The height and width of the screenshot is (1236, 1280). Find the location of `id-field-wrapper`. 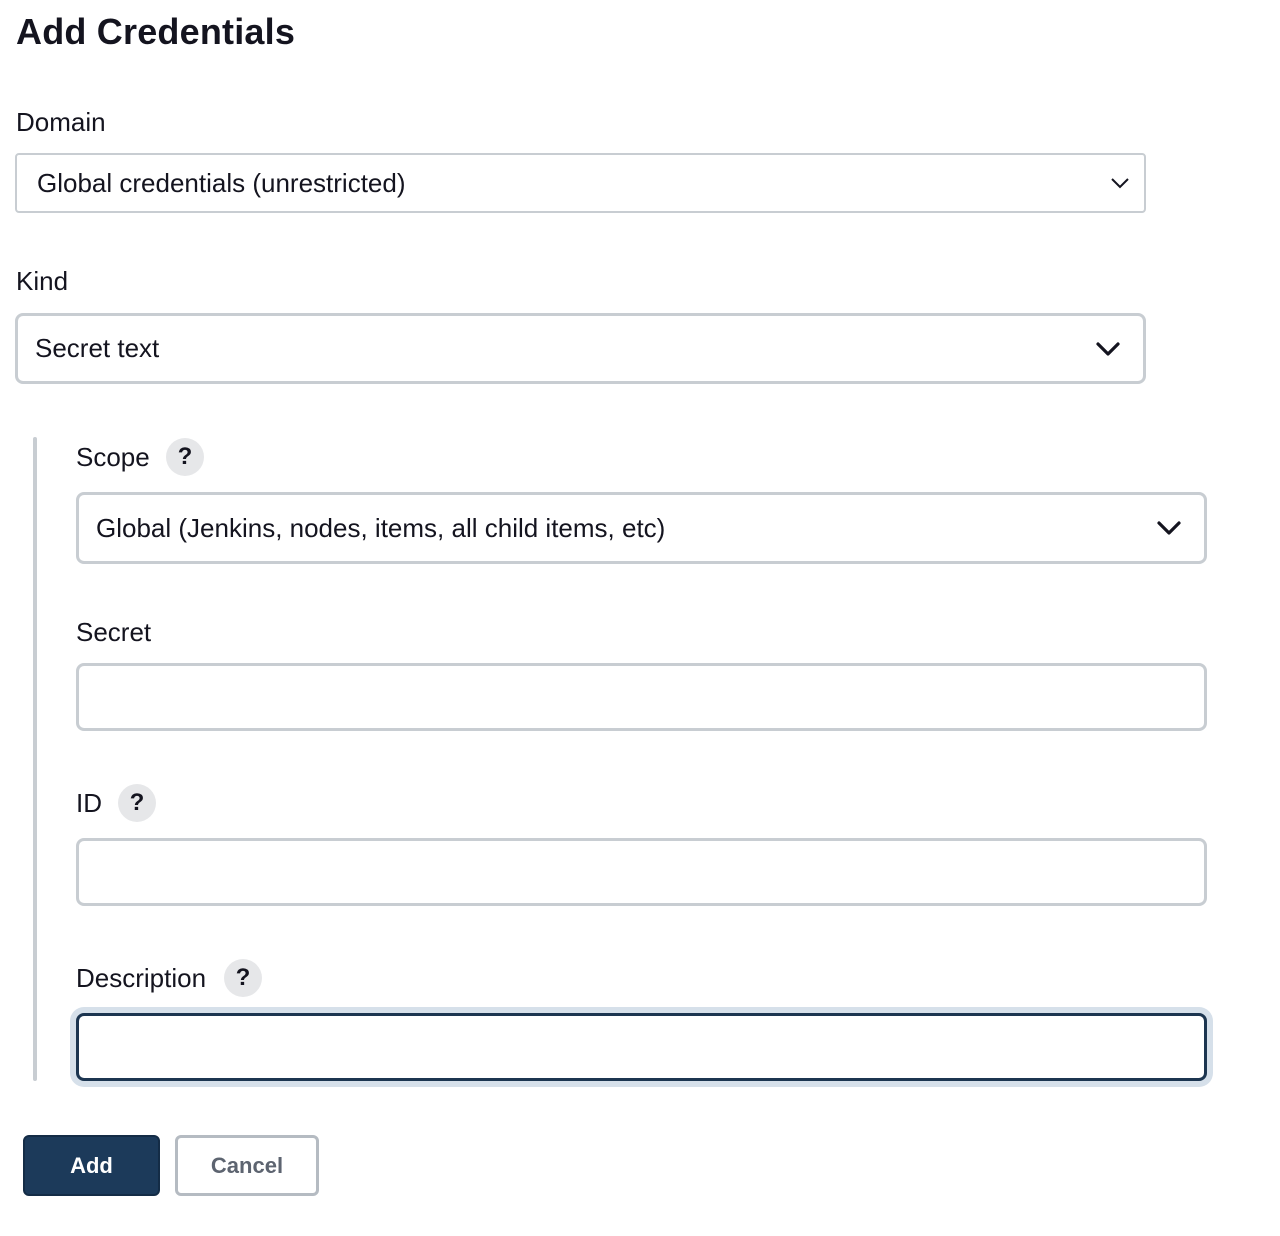

id-field-wrapper is located at coordinates (641, 872).